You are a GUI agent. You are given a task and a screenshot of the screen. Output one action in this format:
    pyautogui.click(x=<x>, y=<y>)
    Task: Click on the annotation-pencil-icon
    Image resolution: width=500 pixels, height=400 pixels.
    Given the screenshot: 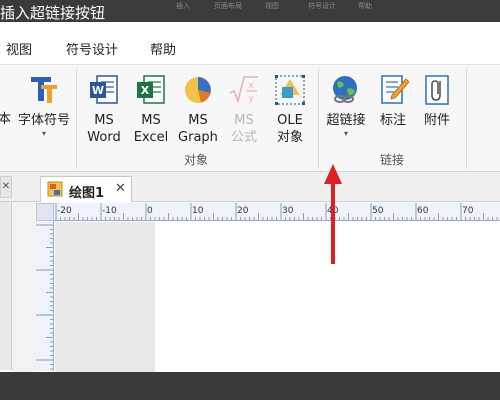 What is the action you would take?
    pyautogui.click(x=395, y=89)
    